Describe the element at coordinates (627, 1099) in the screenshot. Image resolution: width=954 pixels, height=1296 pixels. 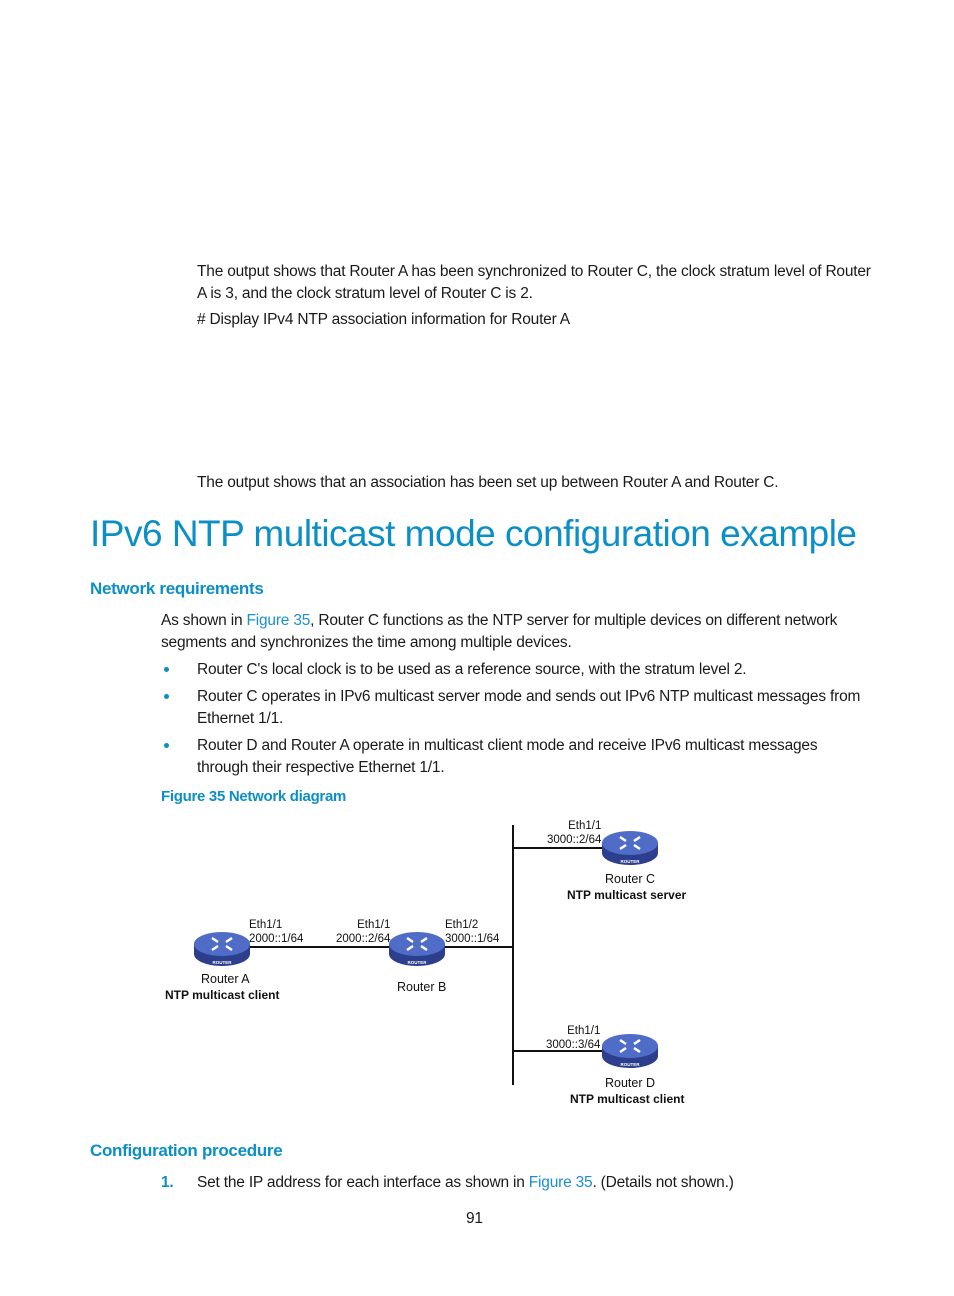
I see `router-d-role: NTP multicast client` at that location.